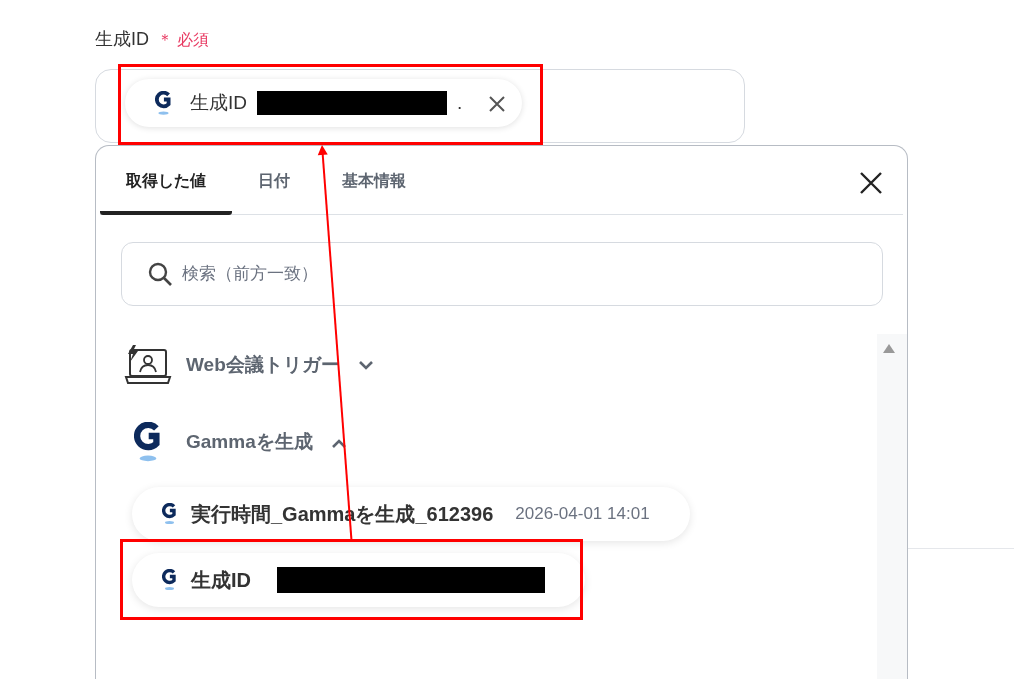 The image size is (1014, 686). Describe the element at coordinates (460, 102) in the screenshot. I see `chip-ellipsis: .` at that location.